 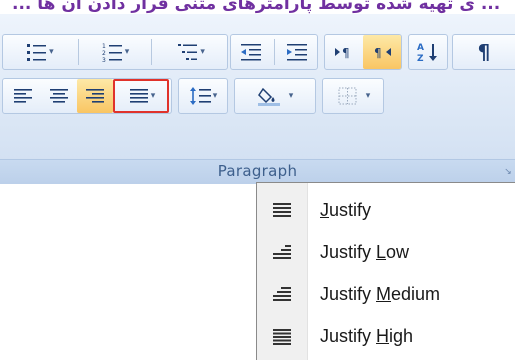 I want to click on justify-low-icon, so click(x=282, y=252).